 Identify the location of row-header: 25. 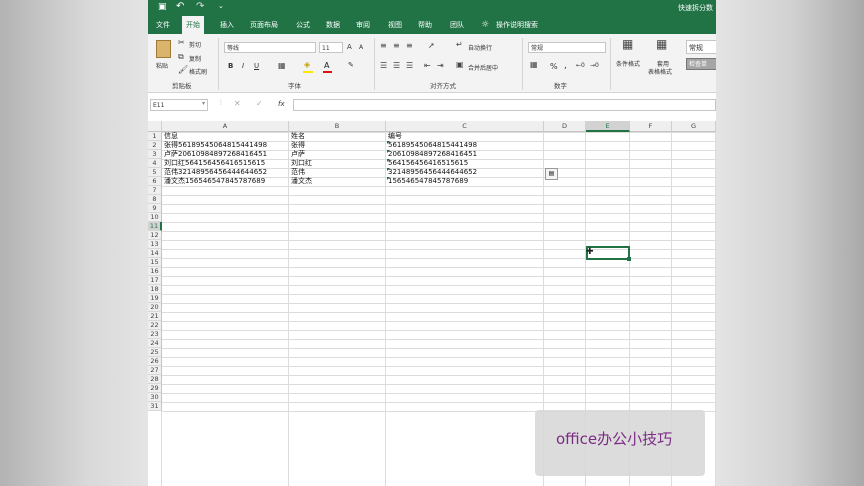
(155, 352).